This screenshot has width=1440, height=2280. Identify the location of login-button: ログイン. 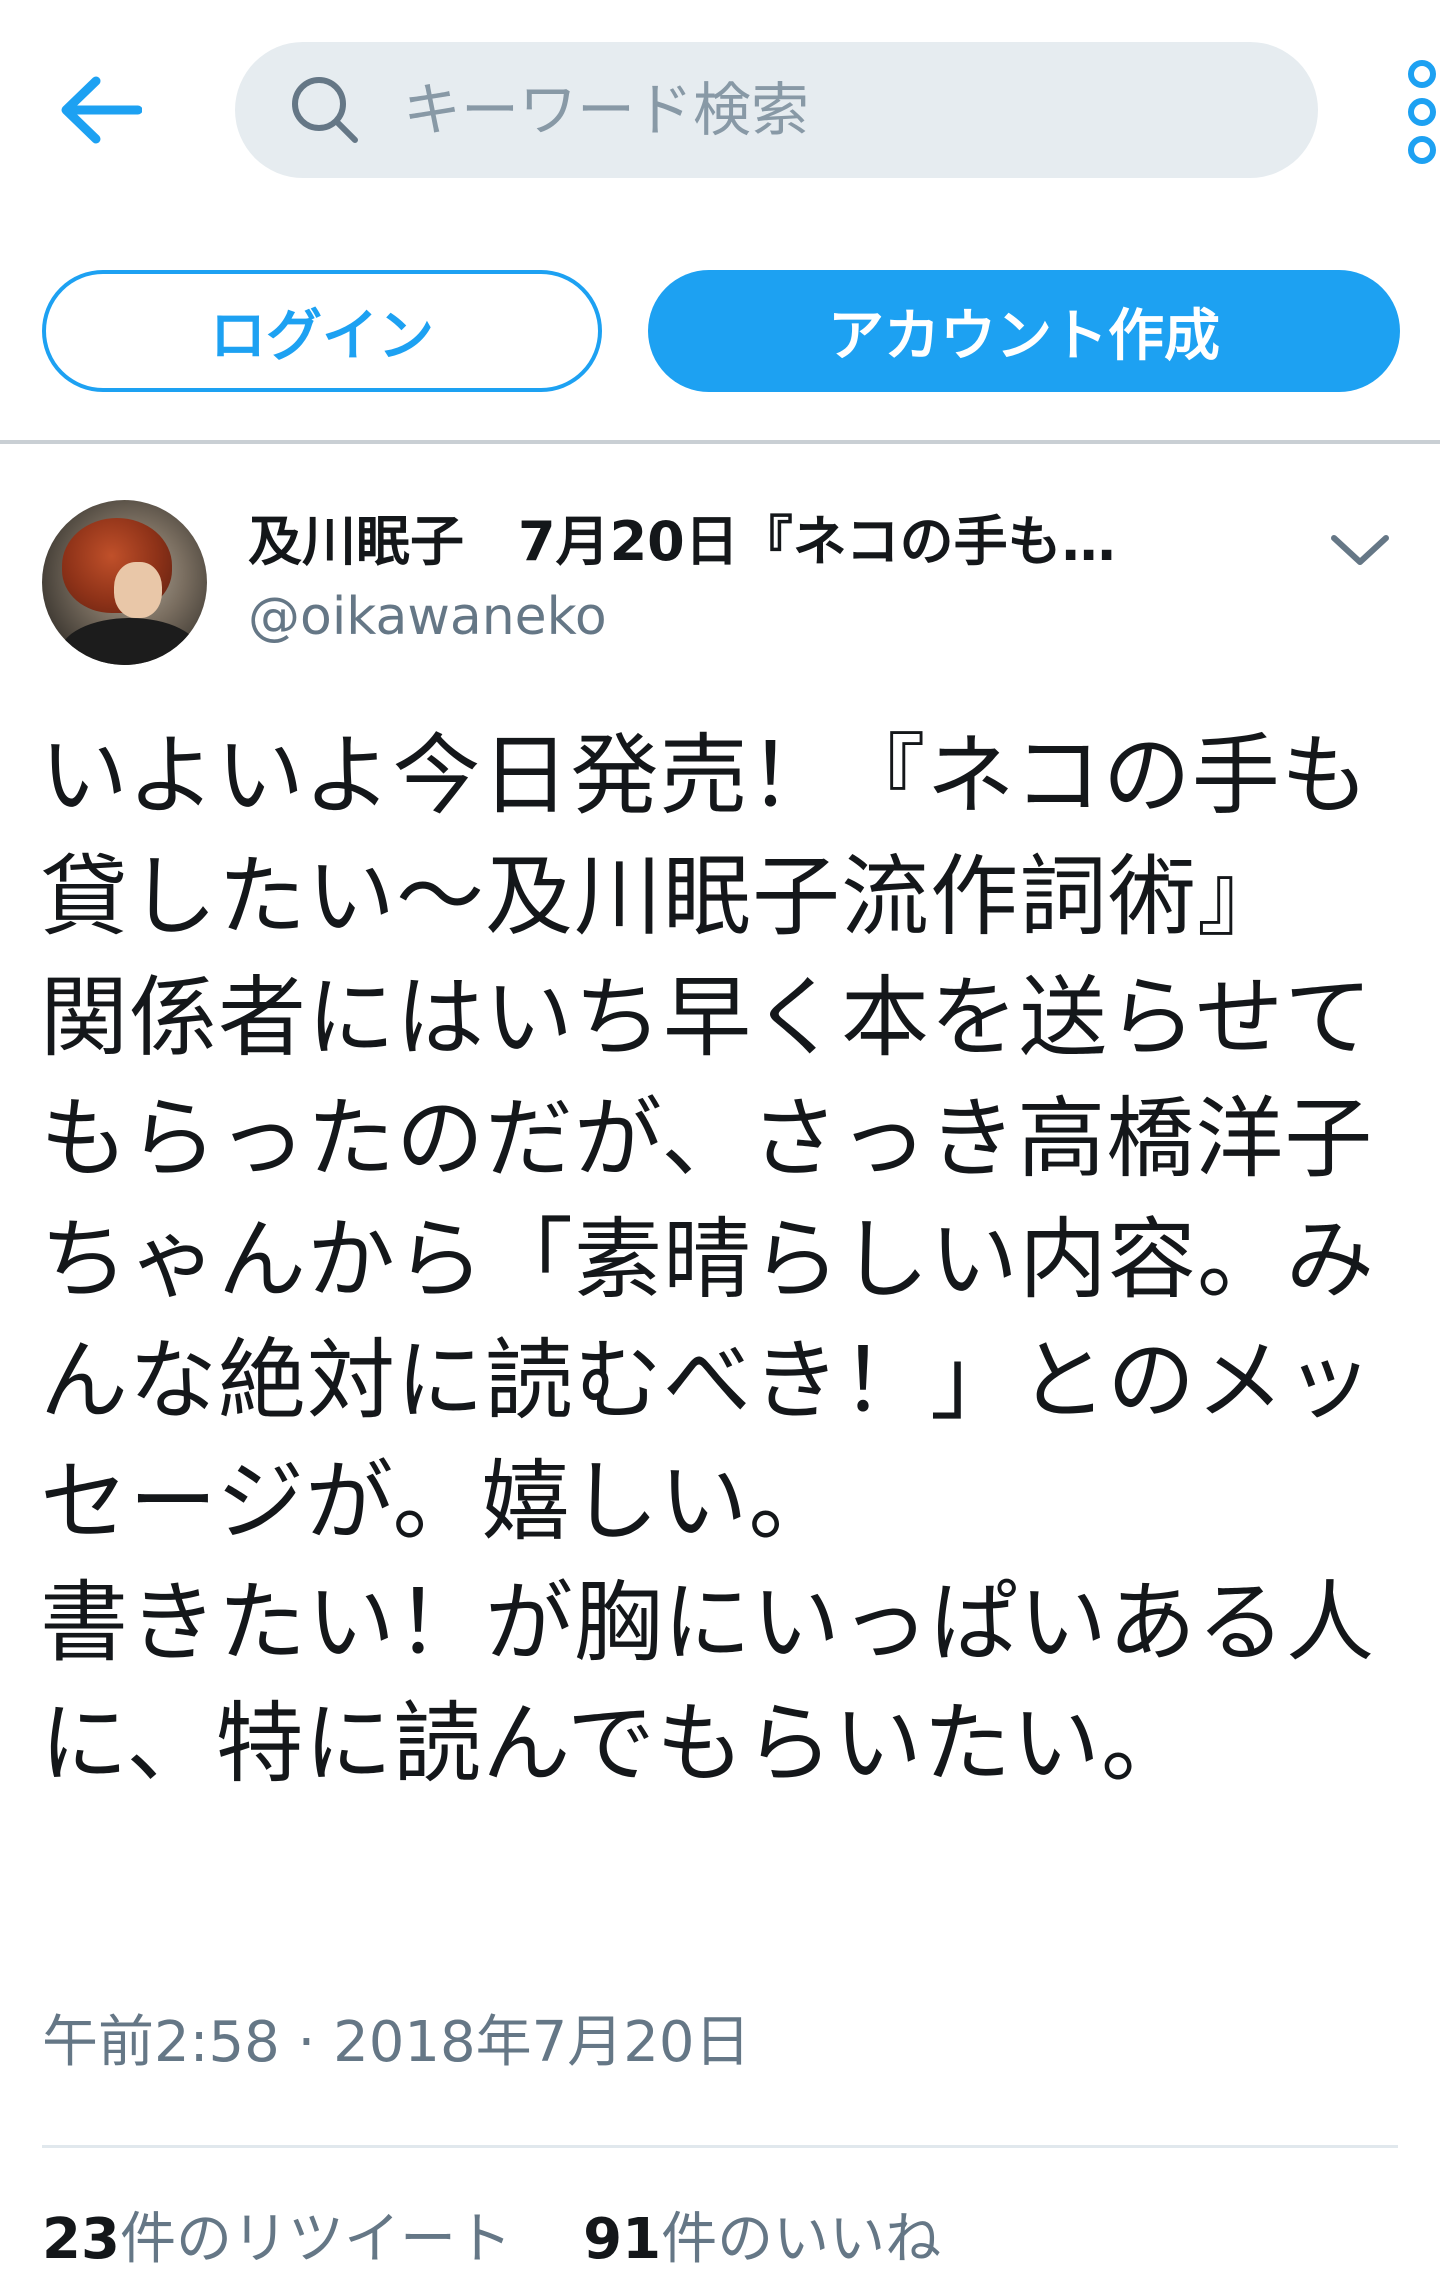
(322, 331).